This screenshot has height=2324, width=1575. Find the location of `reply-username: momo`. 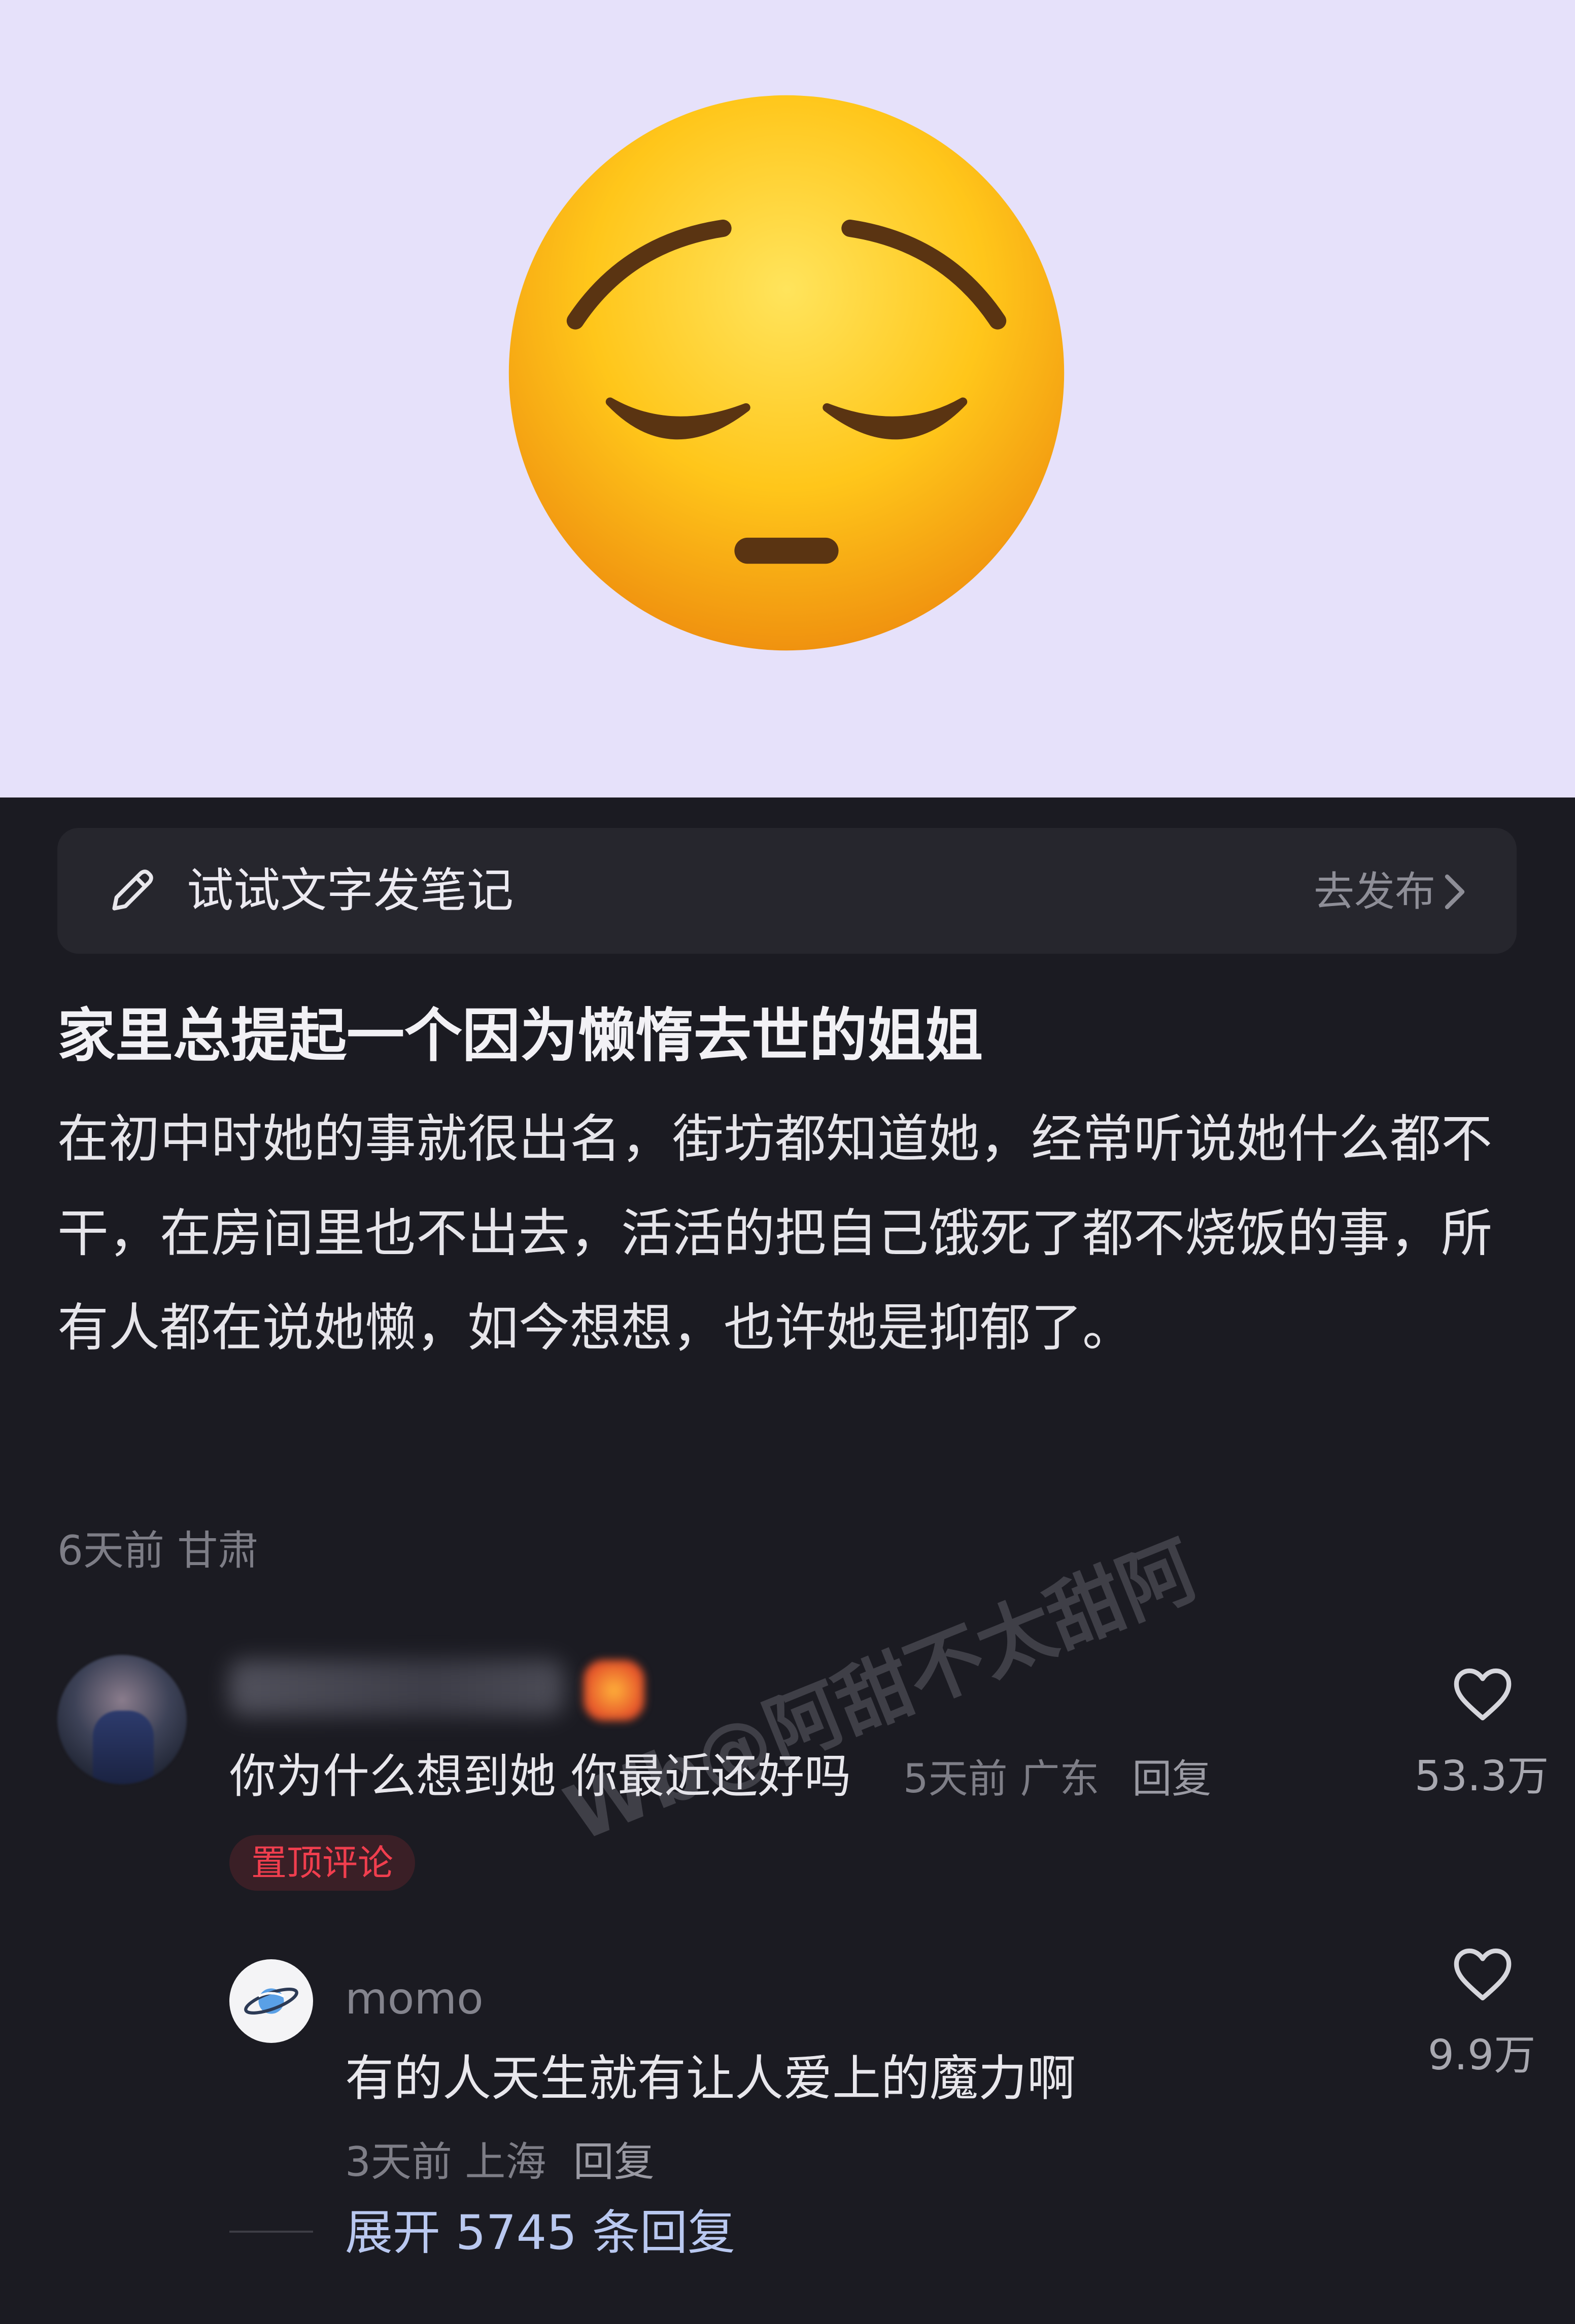

reply-username: momo is located at coordinates (414, 1998).